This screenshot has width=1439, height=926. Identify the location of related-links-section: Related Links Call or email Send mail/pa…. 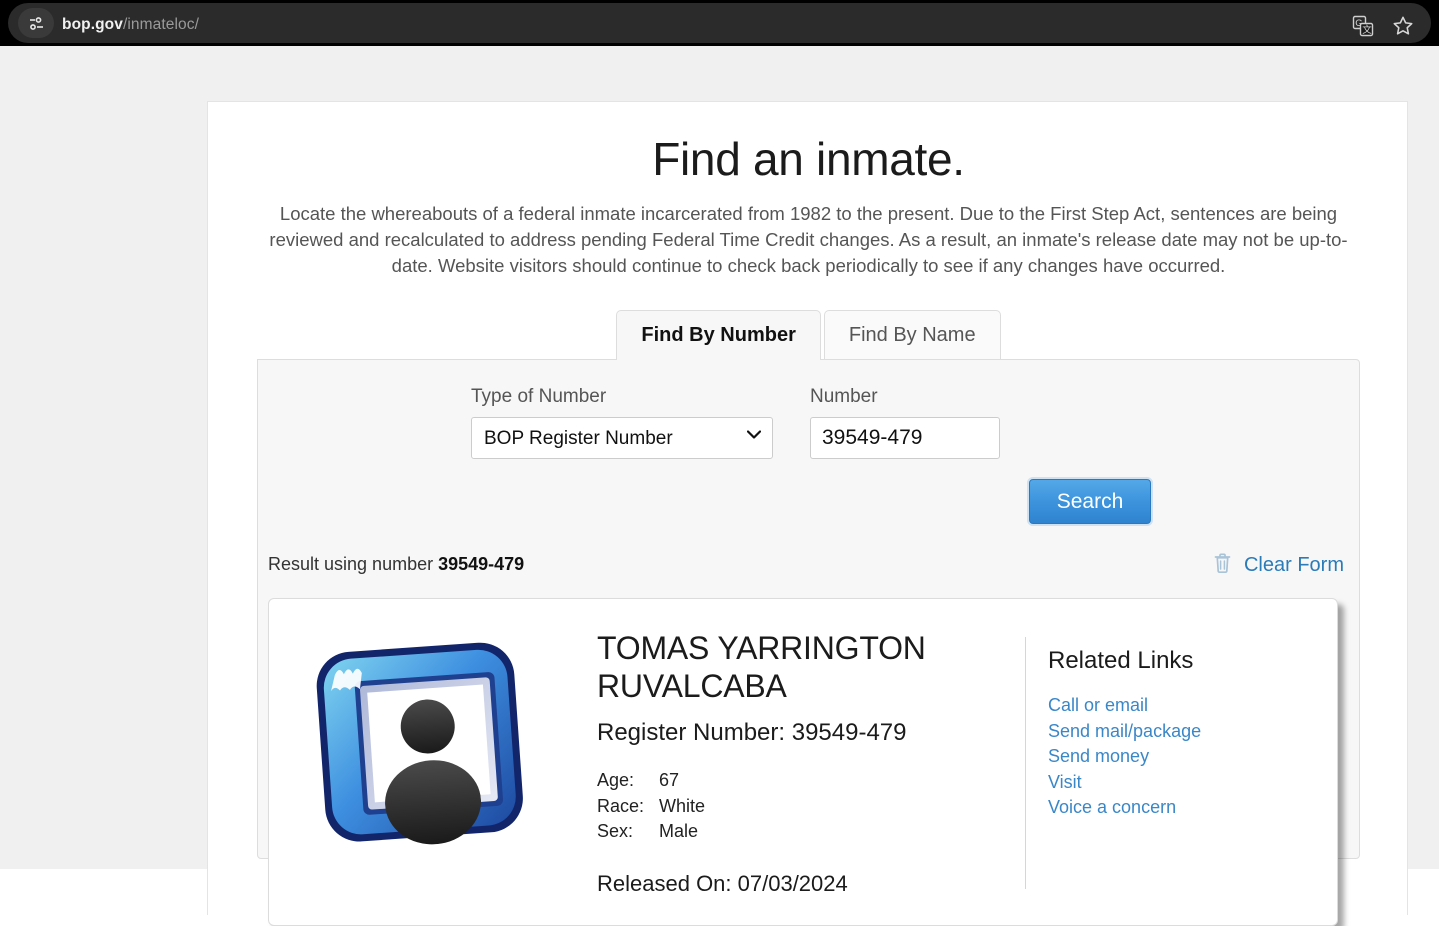
(1124, 734).